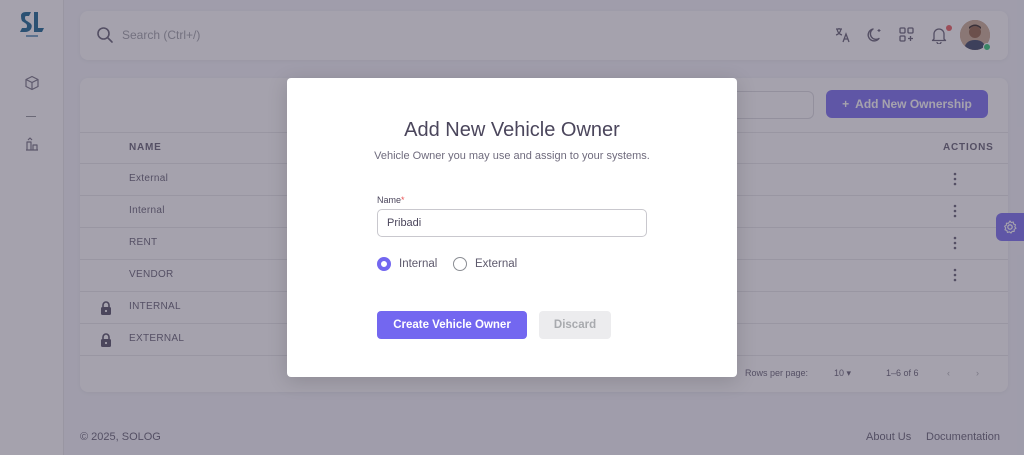 Image resolution: width=1024 pixels, height=455 pixels. I want to click on name-input, so click(512, 223).